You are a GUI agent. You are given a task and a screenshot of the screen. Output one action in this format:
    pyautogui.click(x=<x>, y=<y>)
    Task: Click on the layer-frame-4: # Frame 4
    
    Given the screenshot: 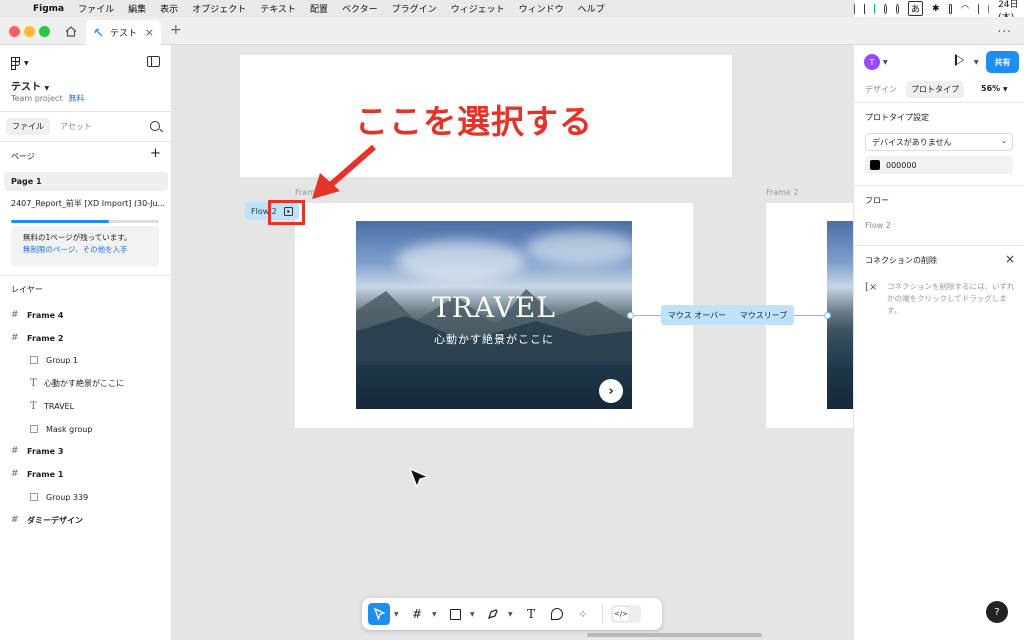 What is the action you would take?
    pyautogui.click(x=37, y=315)
    